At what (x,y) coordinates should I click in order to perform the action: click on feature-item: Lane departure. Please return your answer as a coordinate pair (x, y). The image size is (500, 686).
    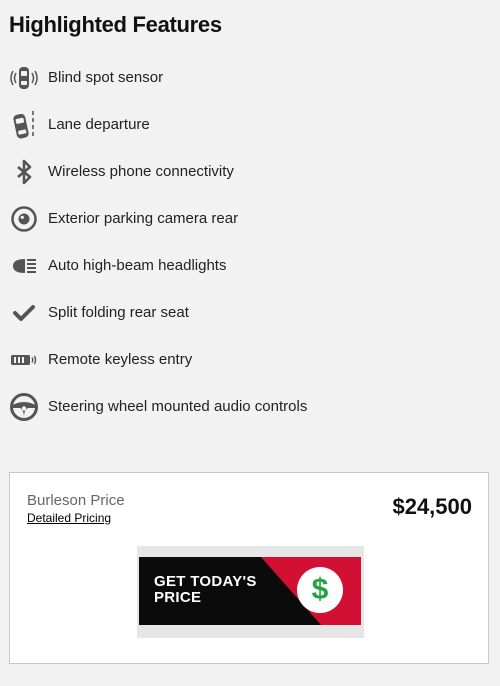
    Looking at the image, I should click on (250, 124).